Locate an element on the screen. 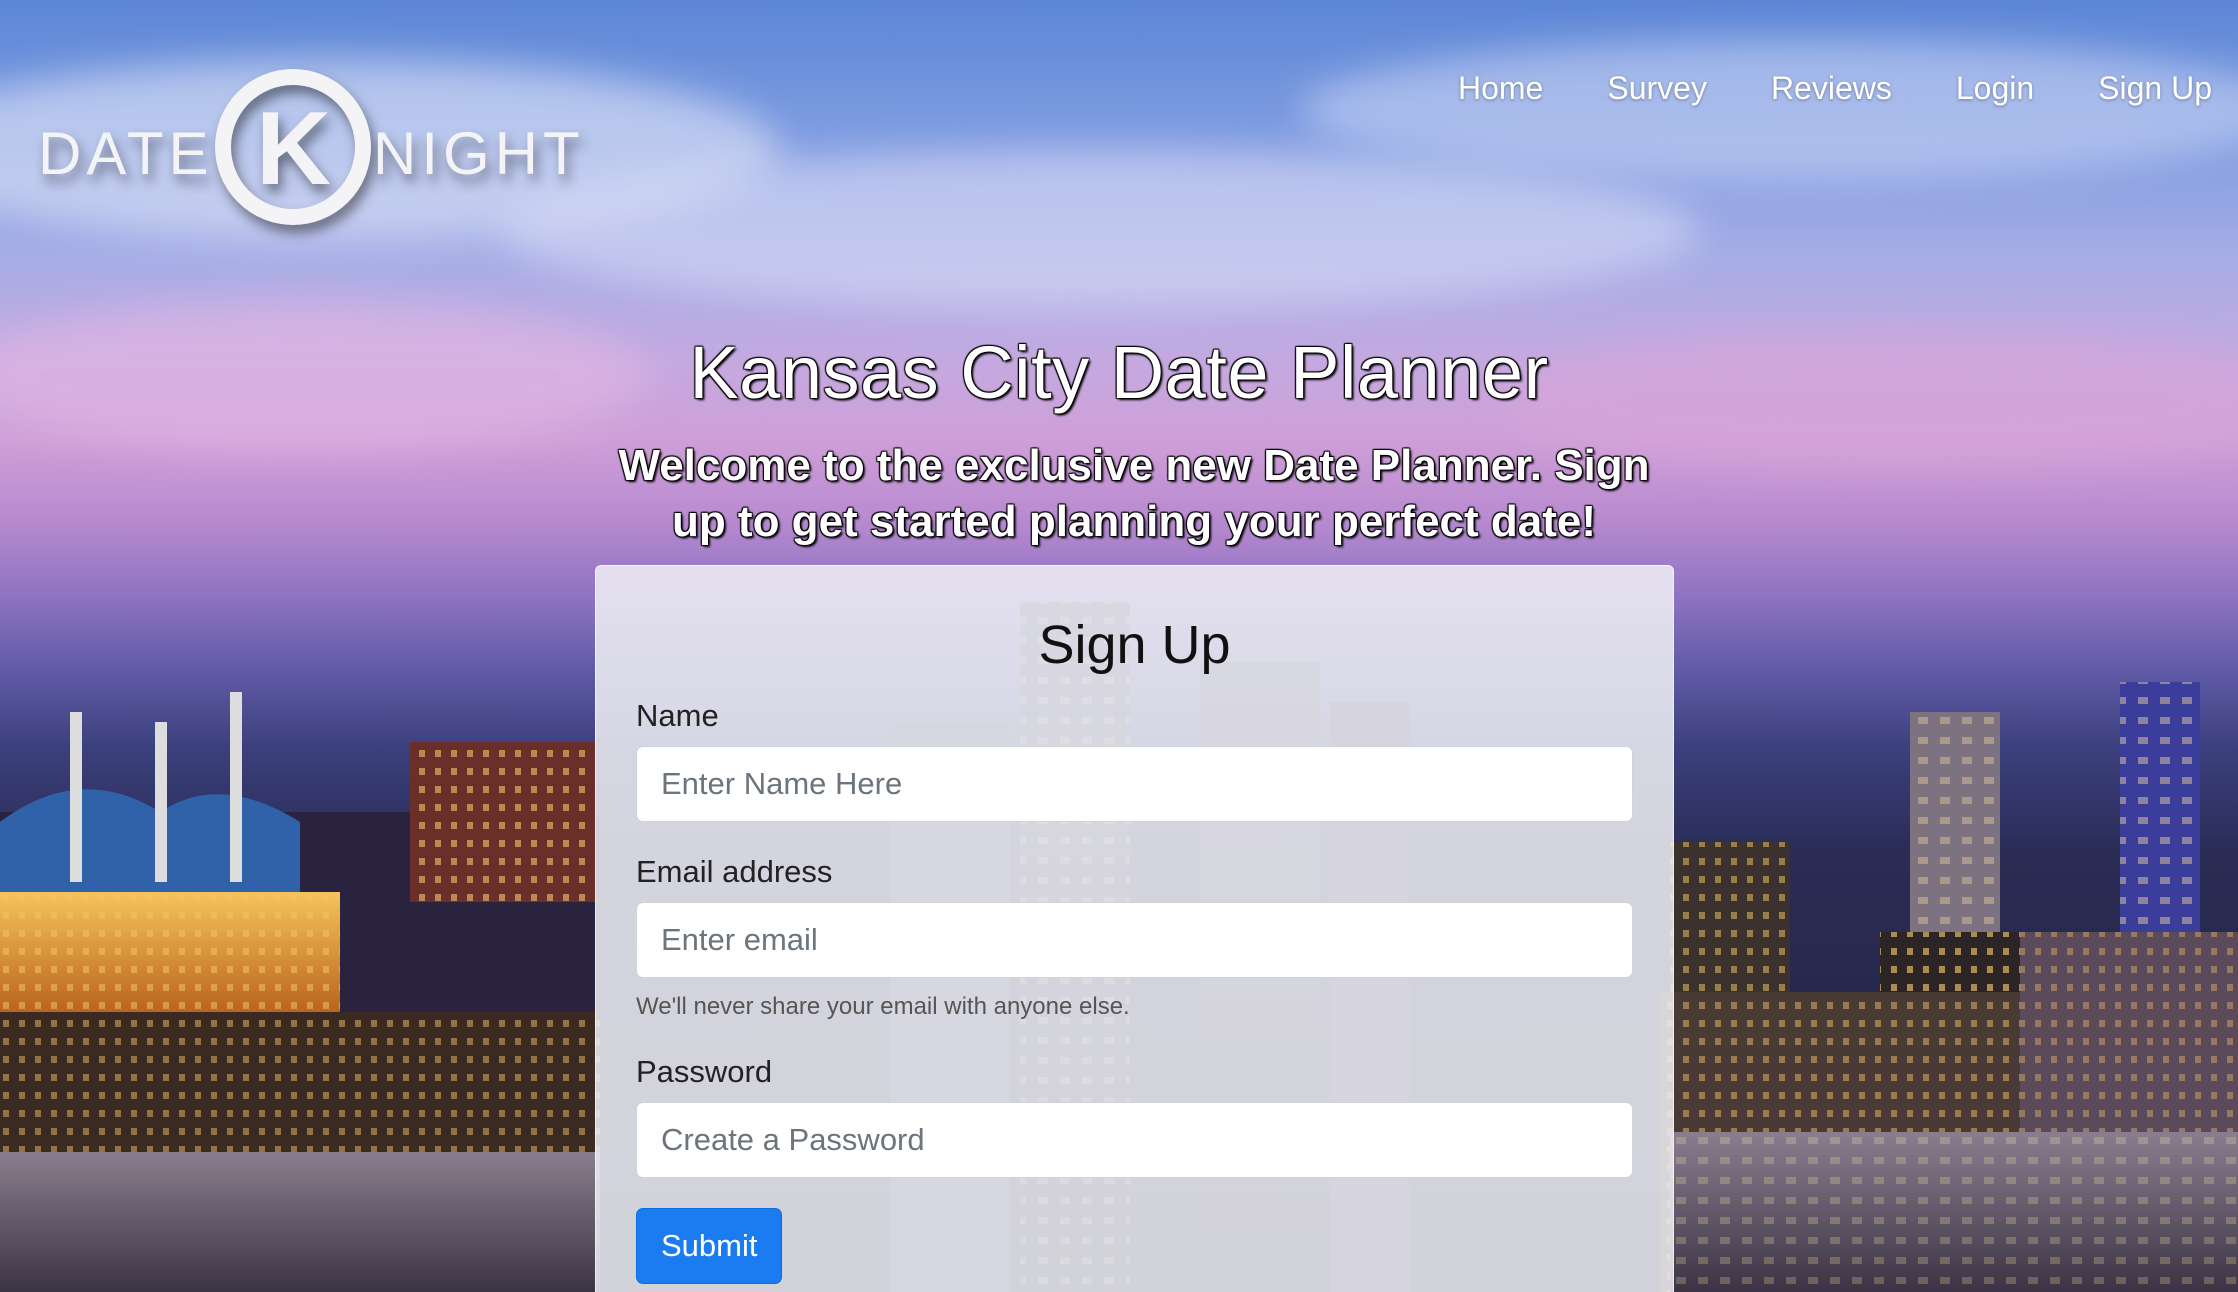 Image resolution: width=2238 pixels, height=1292 pixels. email-input is located at coordinates (1134, 940).